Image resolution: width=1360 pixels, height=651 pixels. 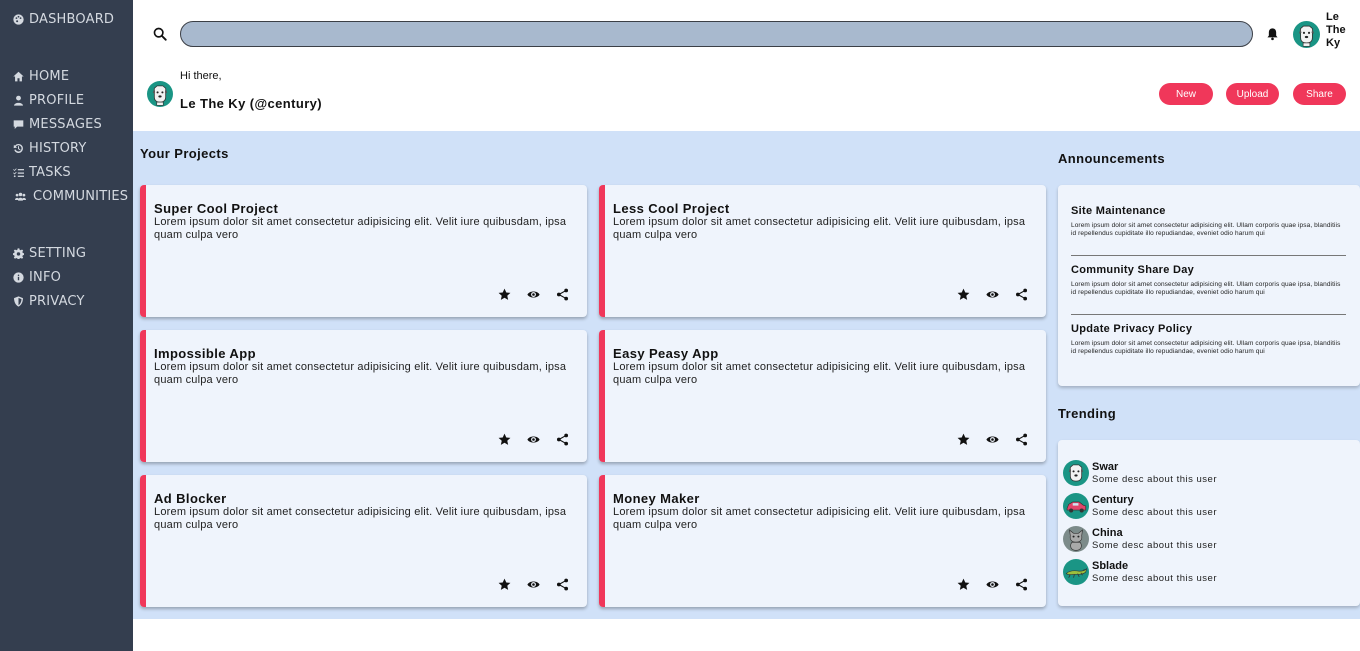 What do you see at coordinates (45, 277) in the screenshot?
I see `sidebar-item-label: INFO` at bounding box center [45, 277].